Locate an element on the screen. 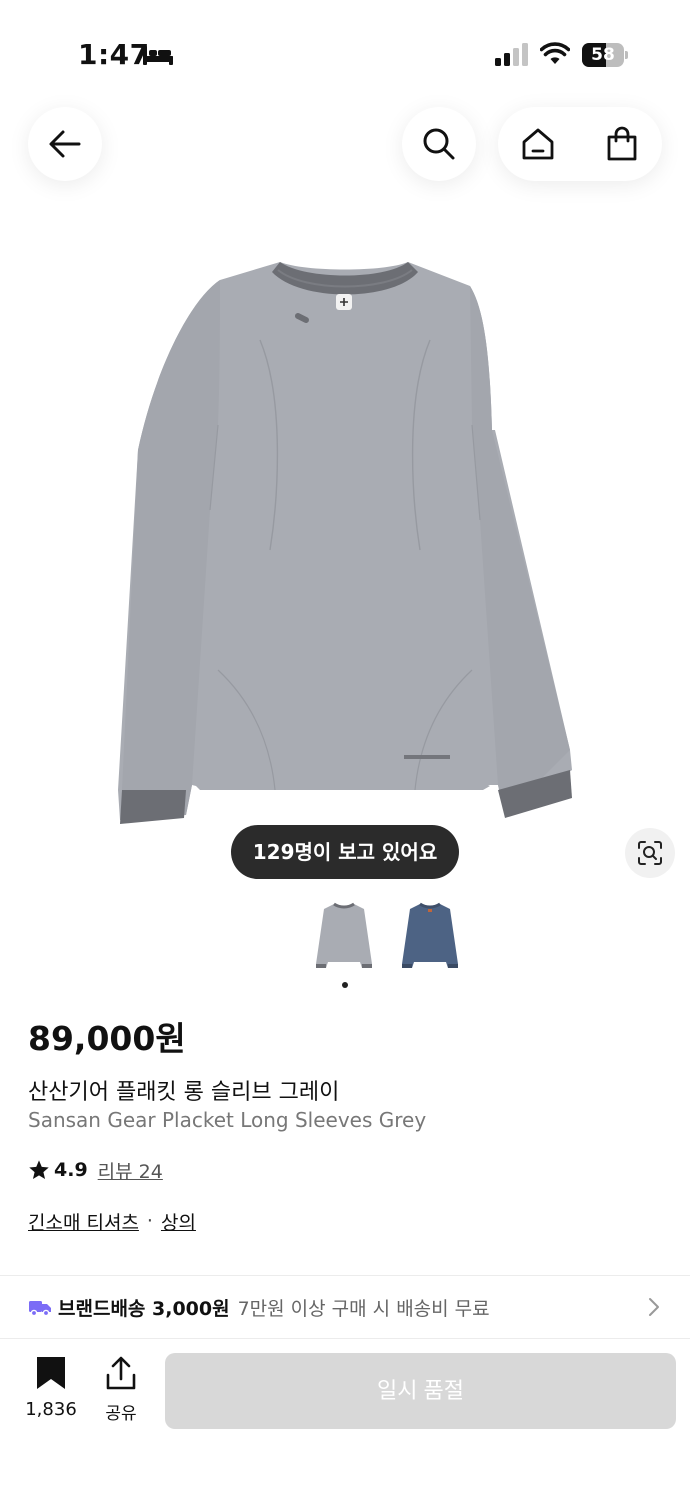 The image size is (690, 1500). home-button is located at coordinates (538, 144).